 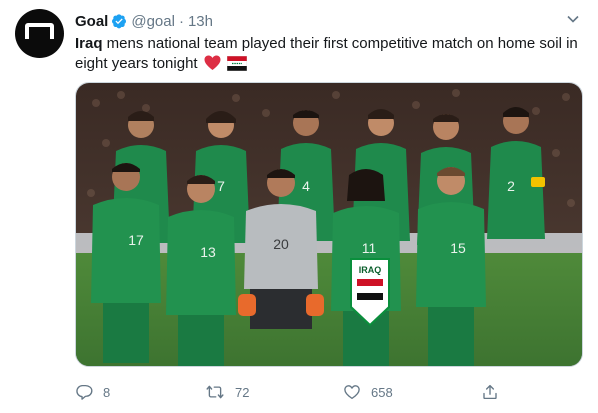 What do you see at coordinates (332, 395) in the screenshot?
I see `tweet-actions: 8 72 658` at bounding box center [332, 395].